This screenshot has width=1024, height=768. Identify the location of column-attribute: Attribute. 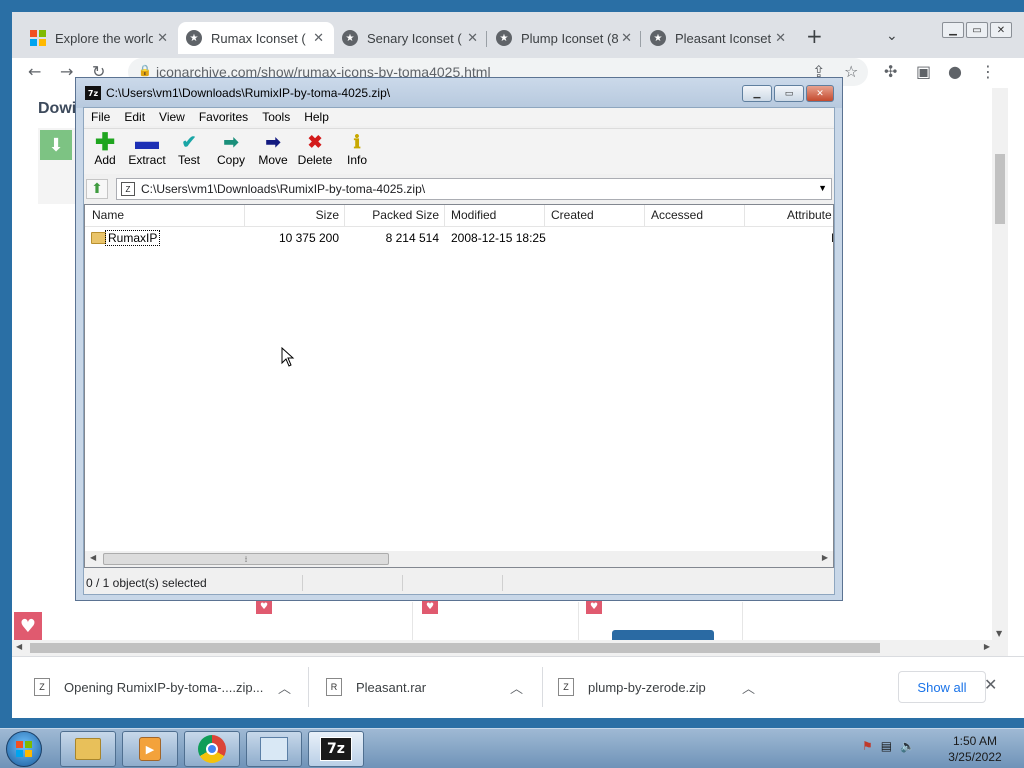
(789, 216).